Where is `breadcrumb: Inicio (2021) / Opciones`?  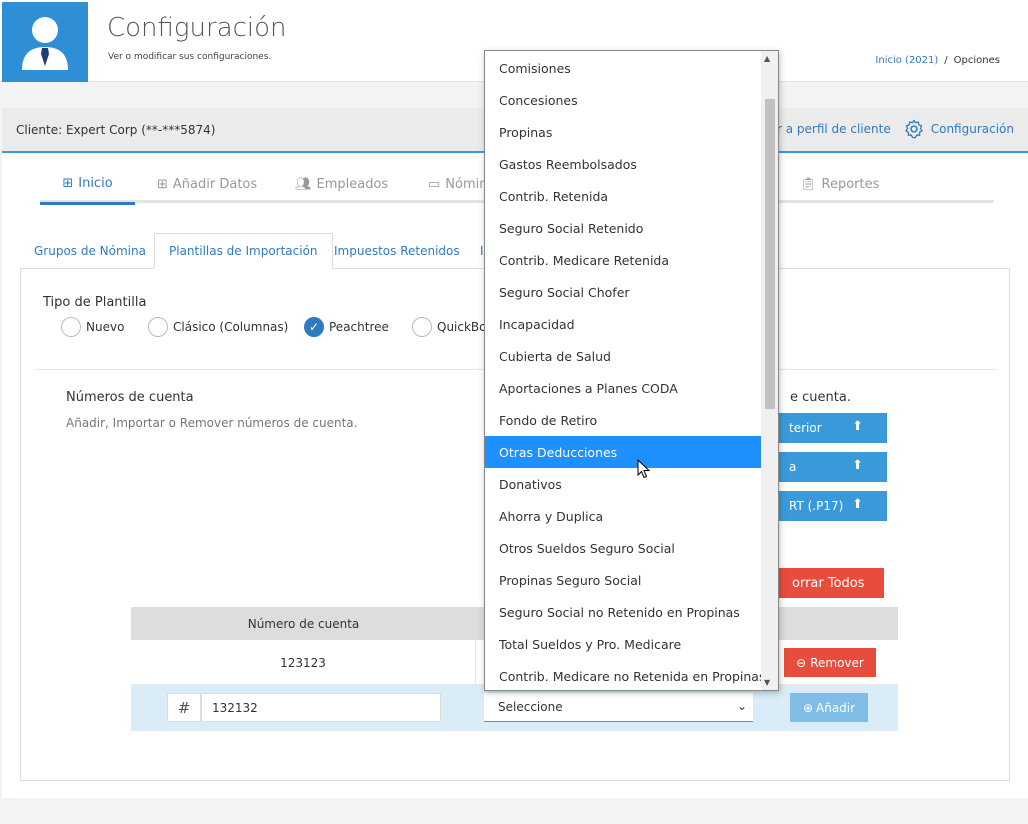 breadcrumb: Inicio (2021) / Opciones is located at coordinates (937, 60).